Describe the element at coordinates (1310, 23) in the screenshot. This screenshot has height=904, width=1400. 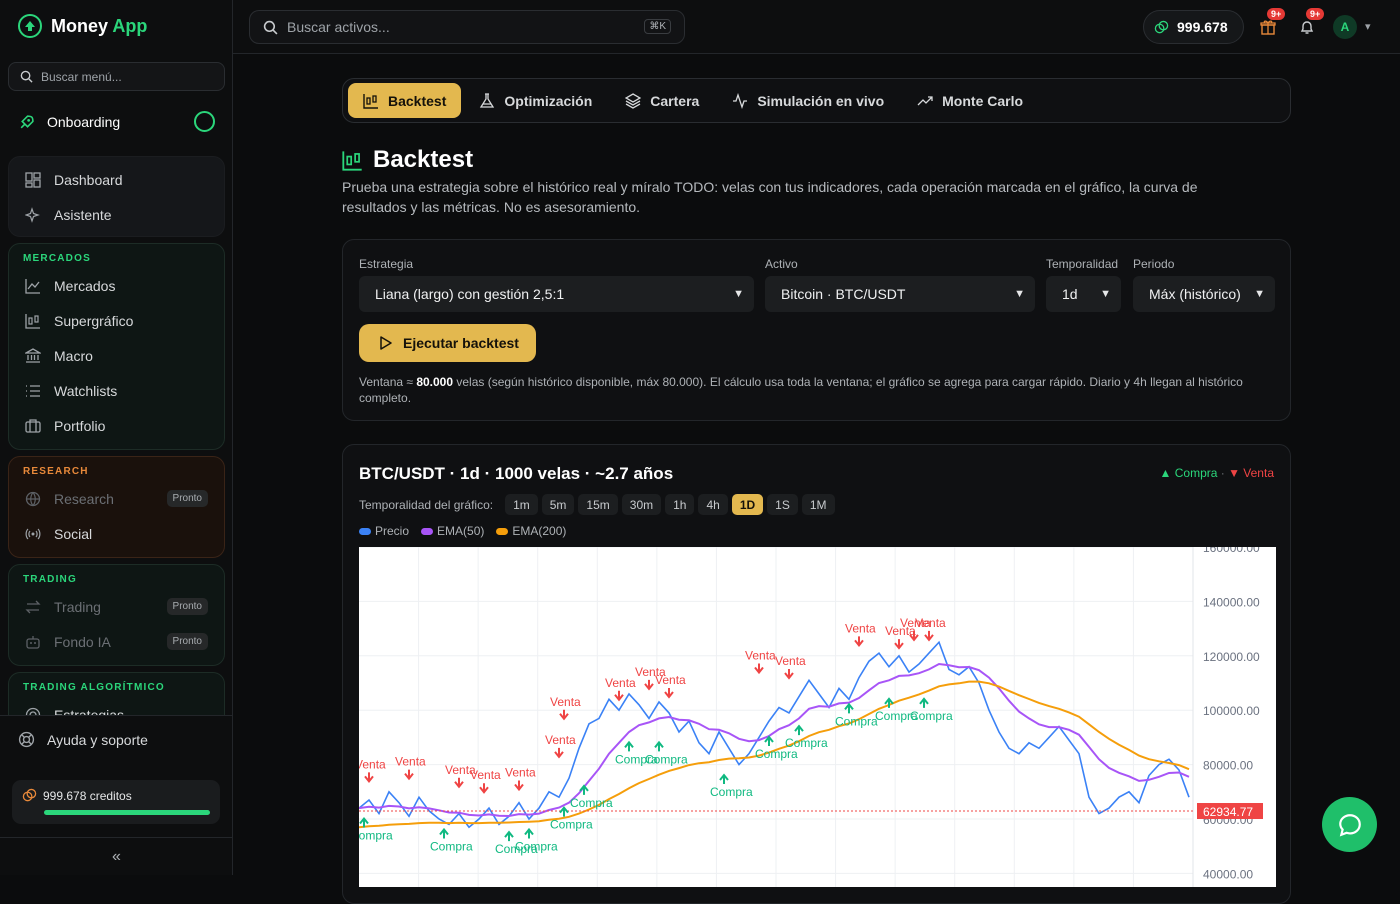
I see `notifications-button: 9+` at that location.